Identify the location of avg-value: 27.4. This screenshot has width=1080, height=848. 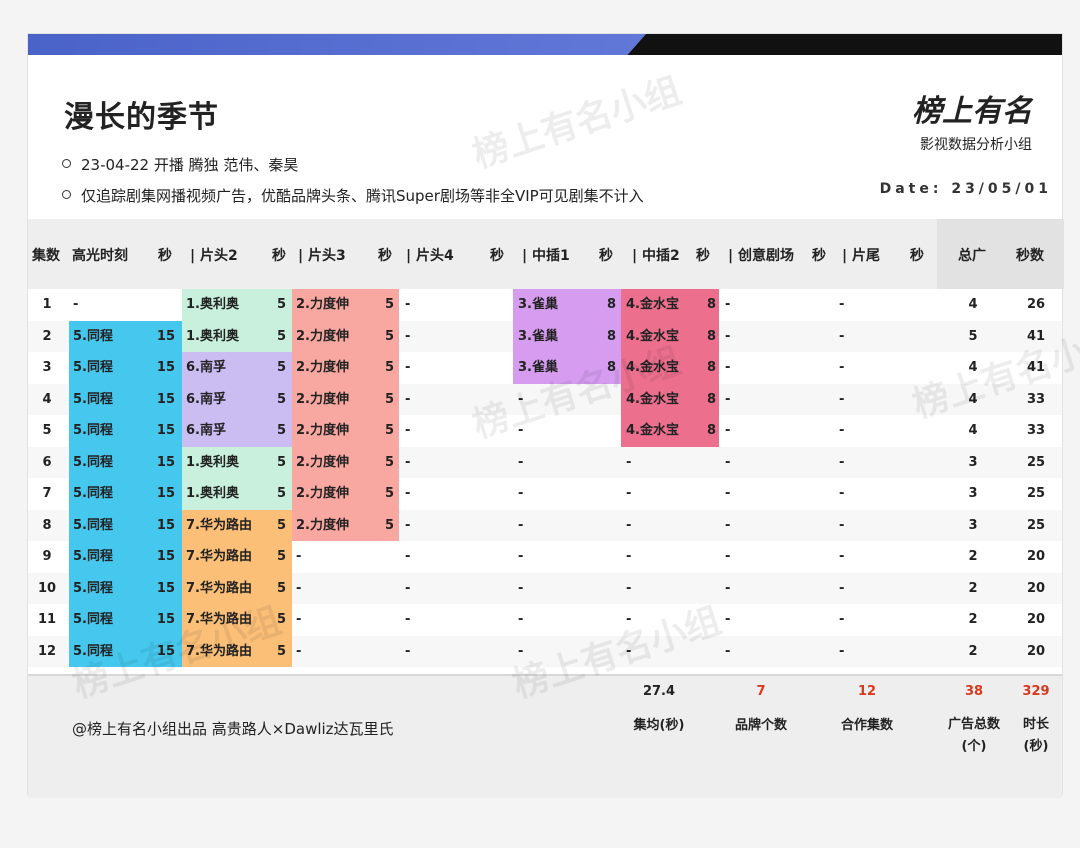
(659, 691).